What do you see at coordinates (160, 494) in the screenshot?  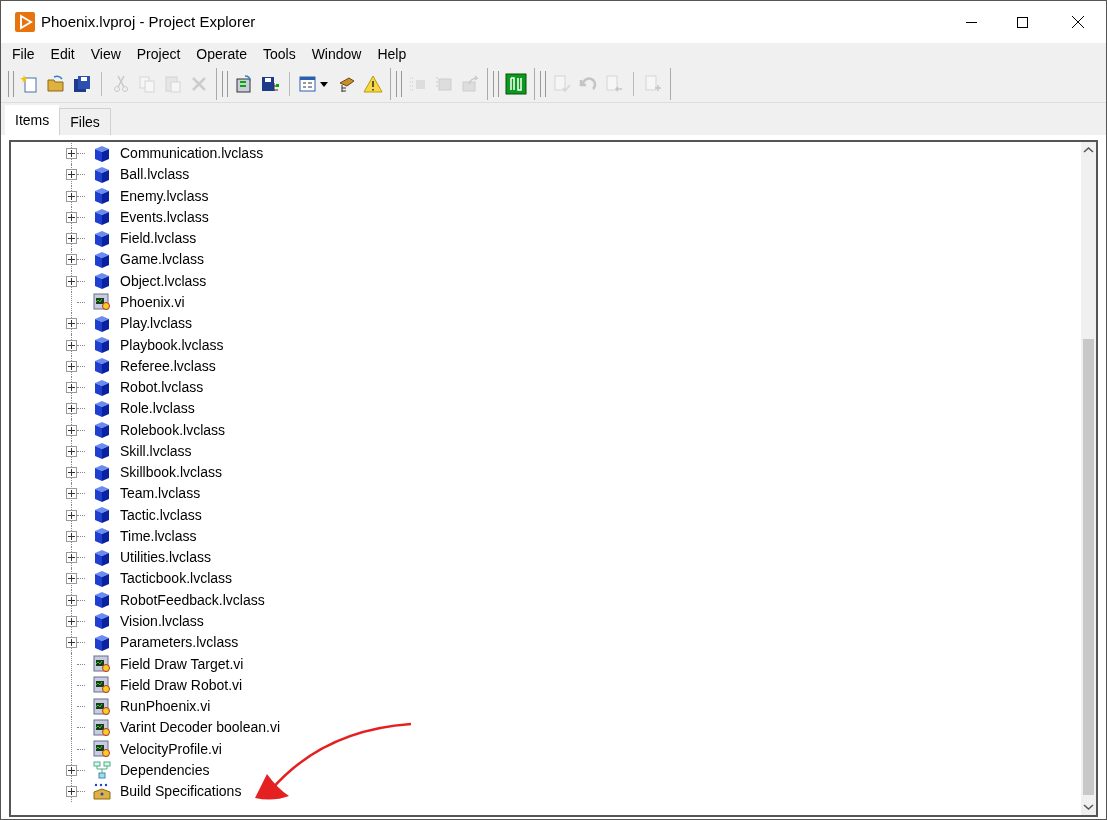 I see `tree-item-label: Team.lvclass` at bounding box center [160, 494].